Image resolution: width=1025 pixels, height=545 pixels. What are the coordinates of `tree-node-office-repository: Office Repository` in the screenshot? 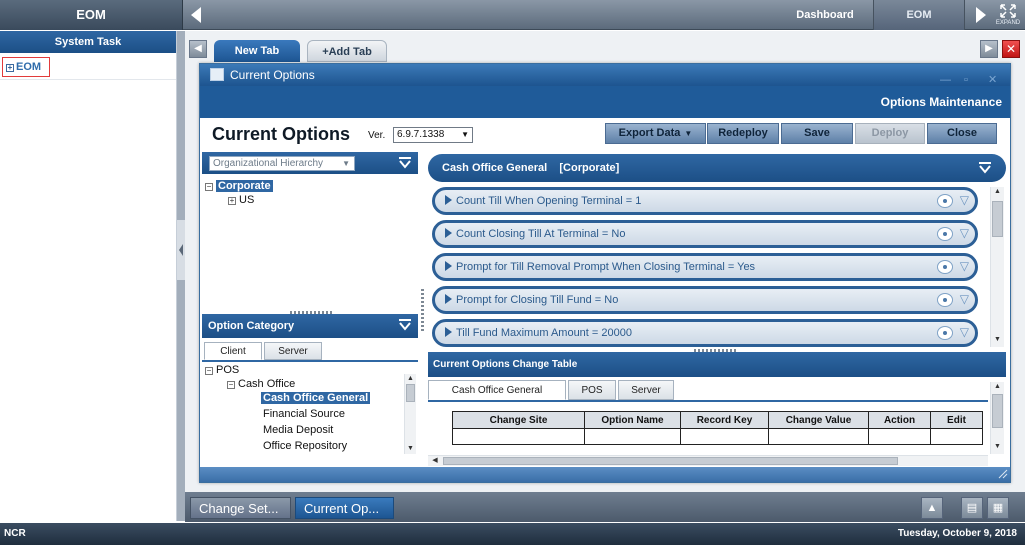 It's located at (305, 446).